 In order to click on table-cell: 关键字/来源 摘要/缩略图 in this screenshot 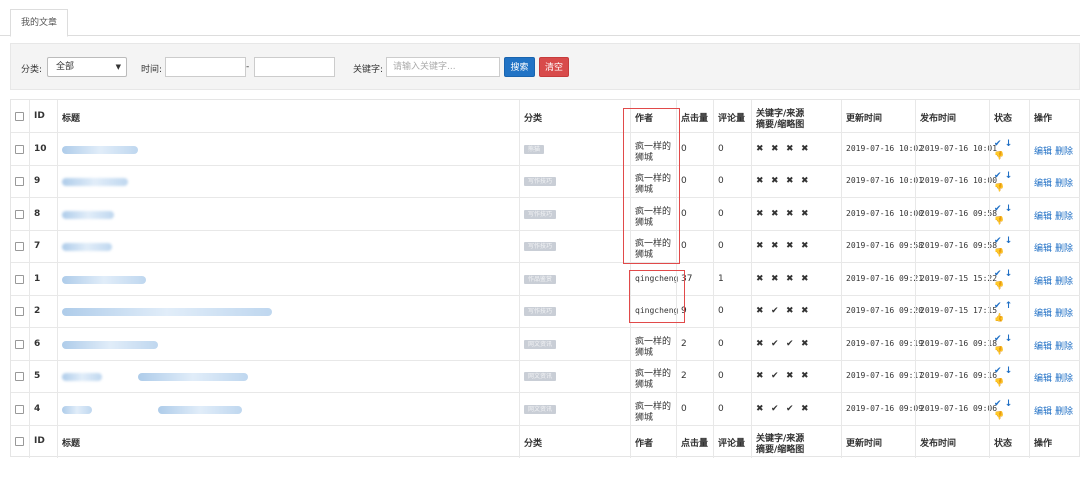, I will do `click(796, 442)`.